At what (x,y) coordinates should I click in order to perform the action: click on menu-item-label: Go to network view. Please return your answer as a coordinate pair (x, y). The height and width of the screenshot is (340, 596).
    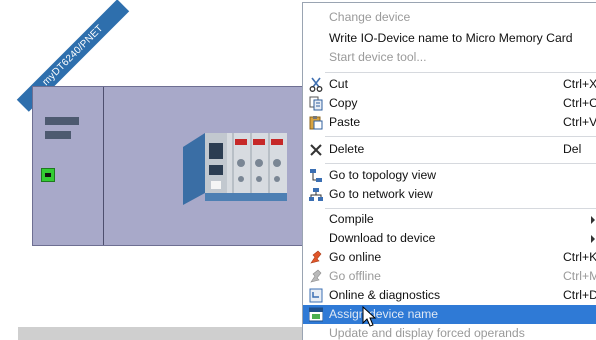
    Looking at the image, I should click on (381, 194).